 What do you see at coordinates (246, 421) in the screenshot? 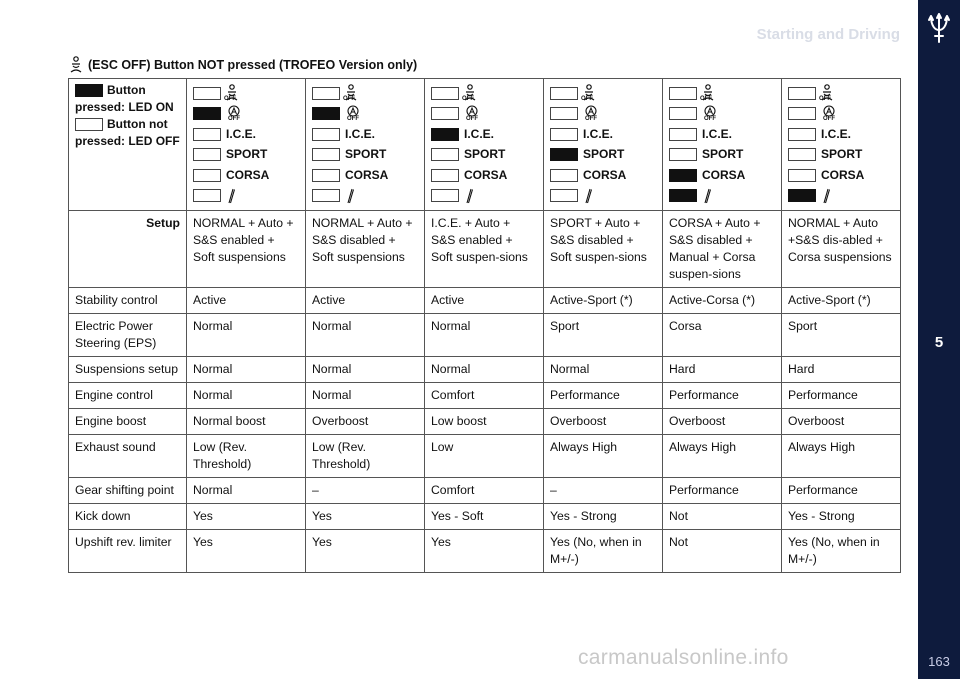
I see `table-cell: Normal boost` at bounding box center [246, 421].